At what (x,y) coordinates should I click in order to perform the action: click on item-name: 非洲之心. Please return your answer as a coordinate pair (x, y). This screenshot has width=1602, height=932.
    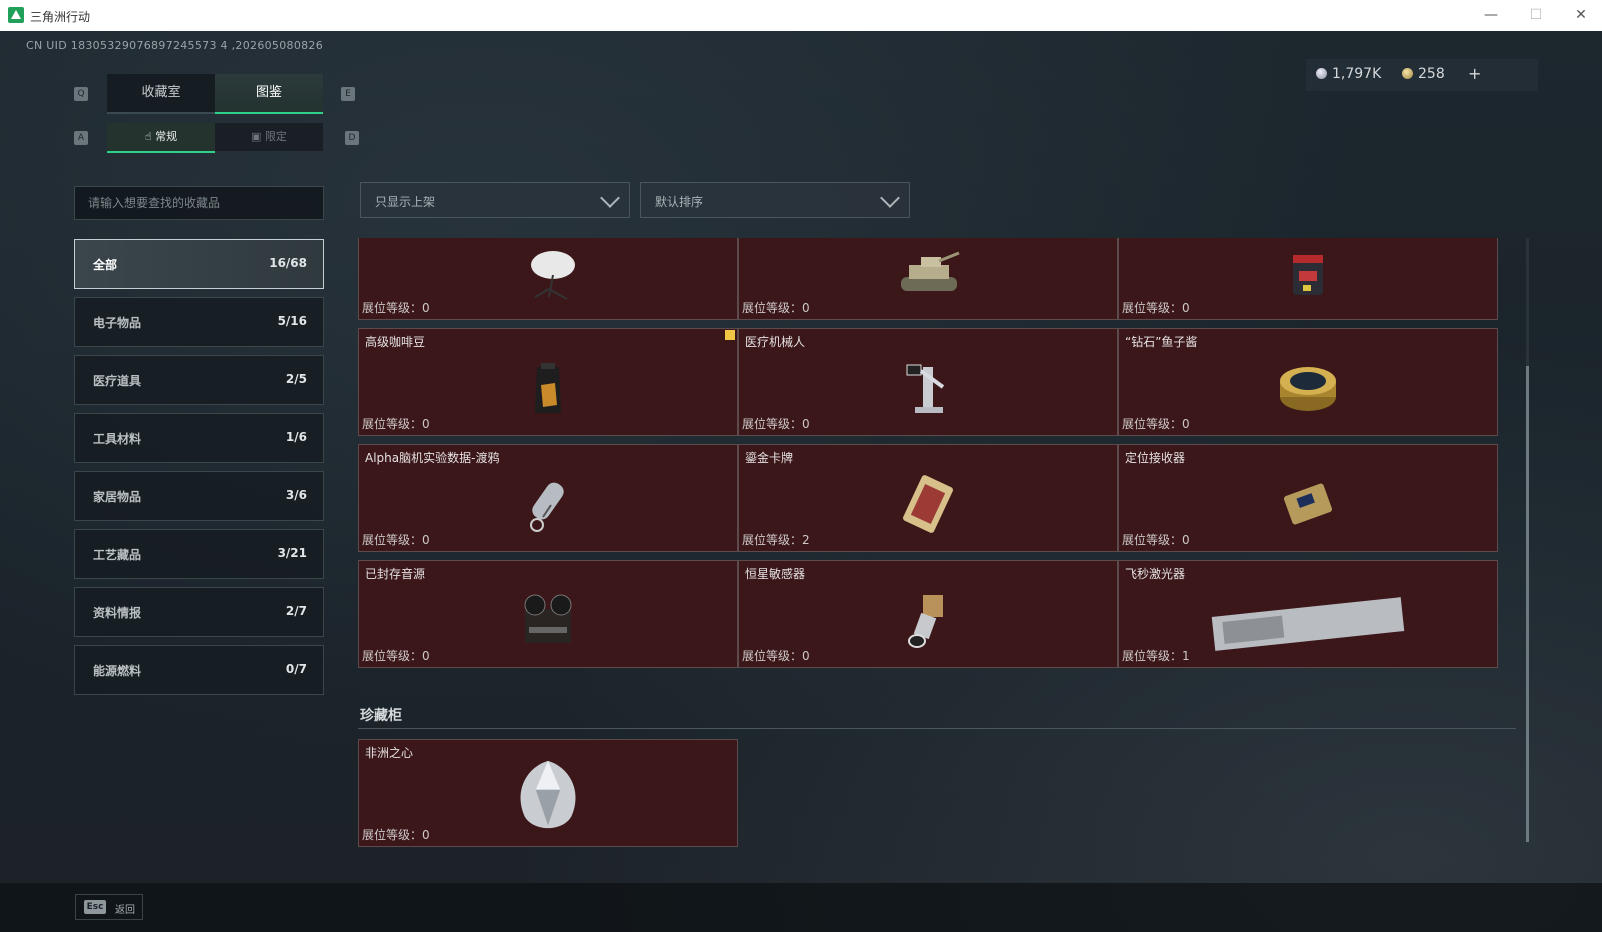
    Looking at the image, I should click on (389, 753).